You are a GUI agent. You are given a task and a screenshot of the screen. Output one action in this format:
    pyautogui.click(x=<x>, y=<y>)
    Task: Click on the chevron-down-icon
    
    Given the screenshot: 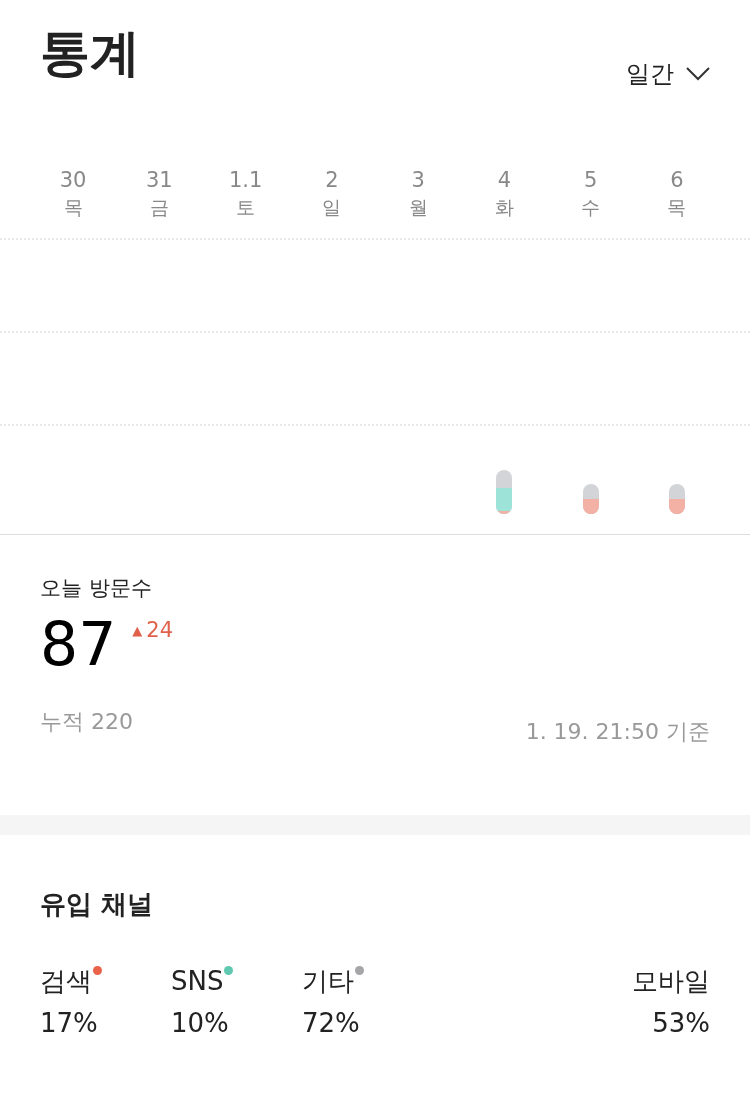 What is the action you would take?
    pyautogui.click(x=698, y=74)
    